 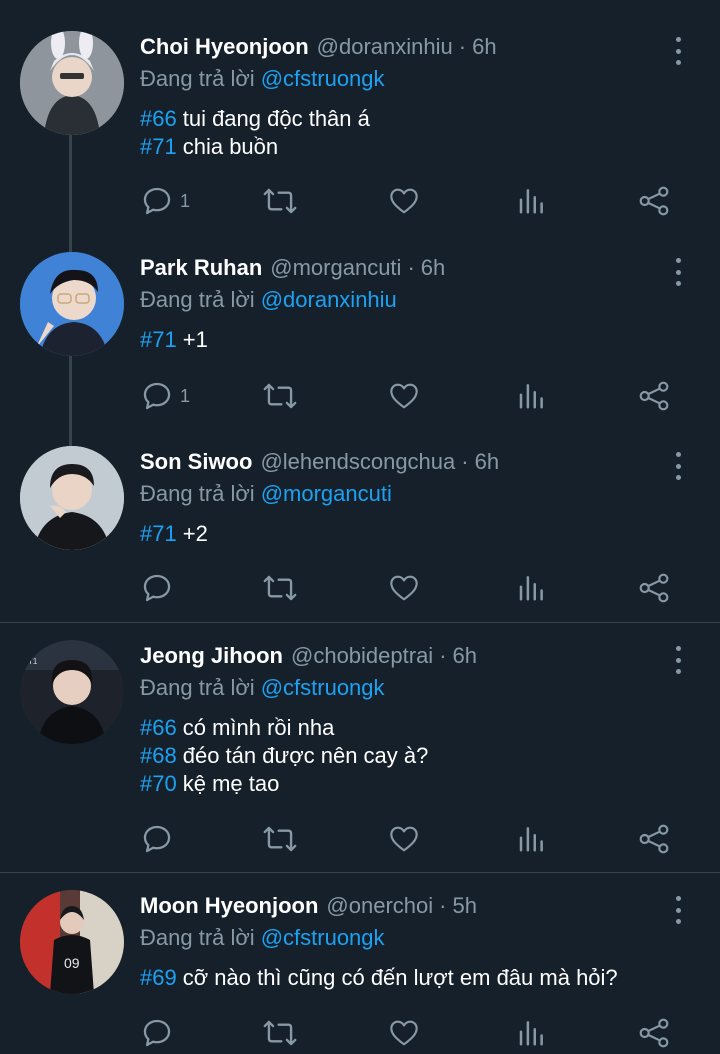 I want to click on tweet-line: có mình rồi nha, so click(x=258, y=727).